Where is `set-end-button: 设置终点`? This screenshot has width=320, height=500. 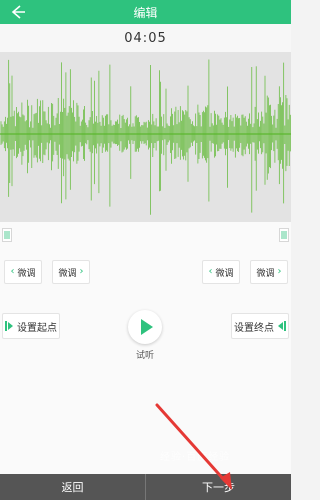 set-end-button: 设置终点 is located at coordinates (260, 326).